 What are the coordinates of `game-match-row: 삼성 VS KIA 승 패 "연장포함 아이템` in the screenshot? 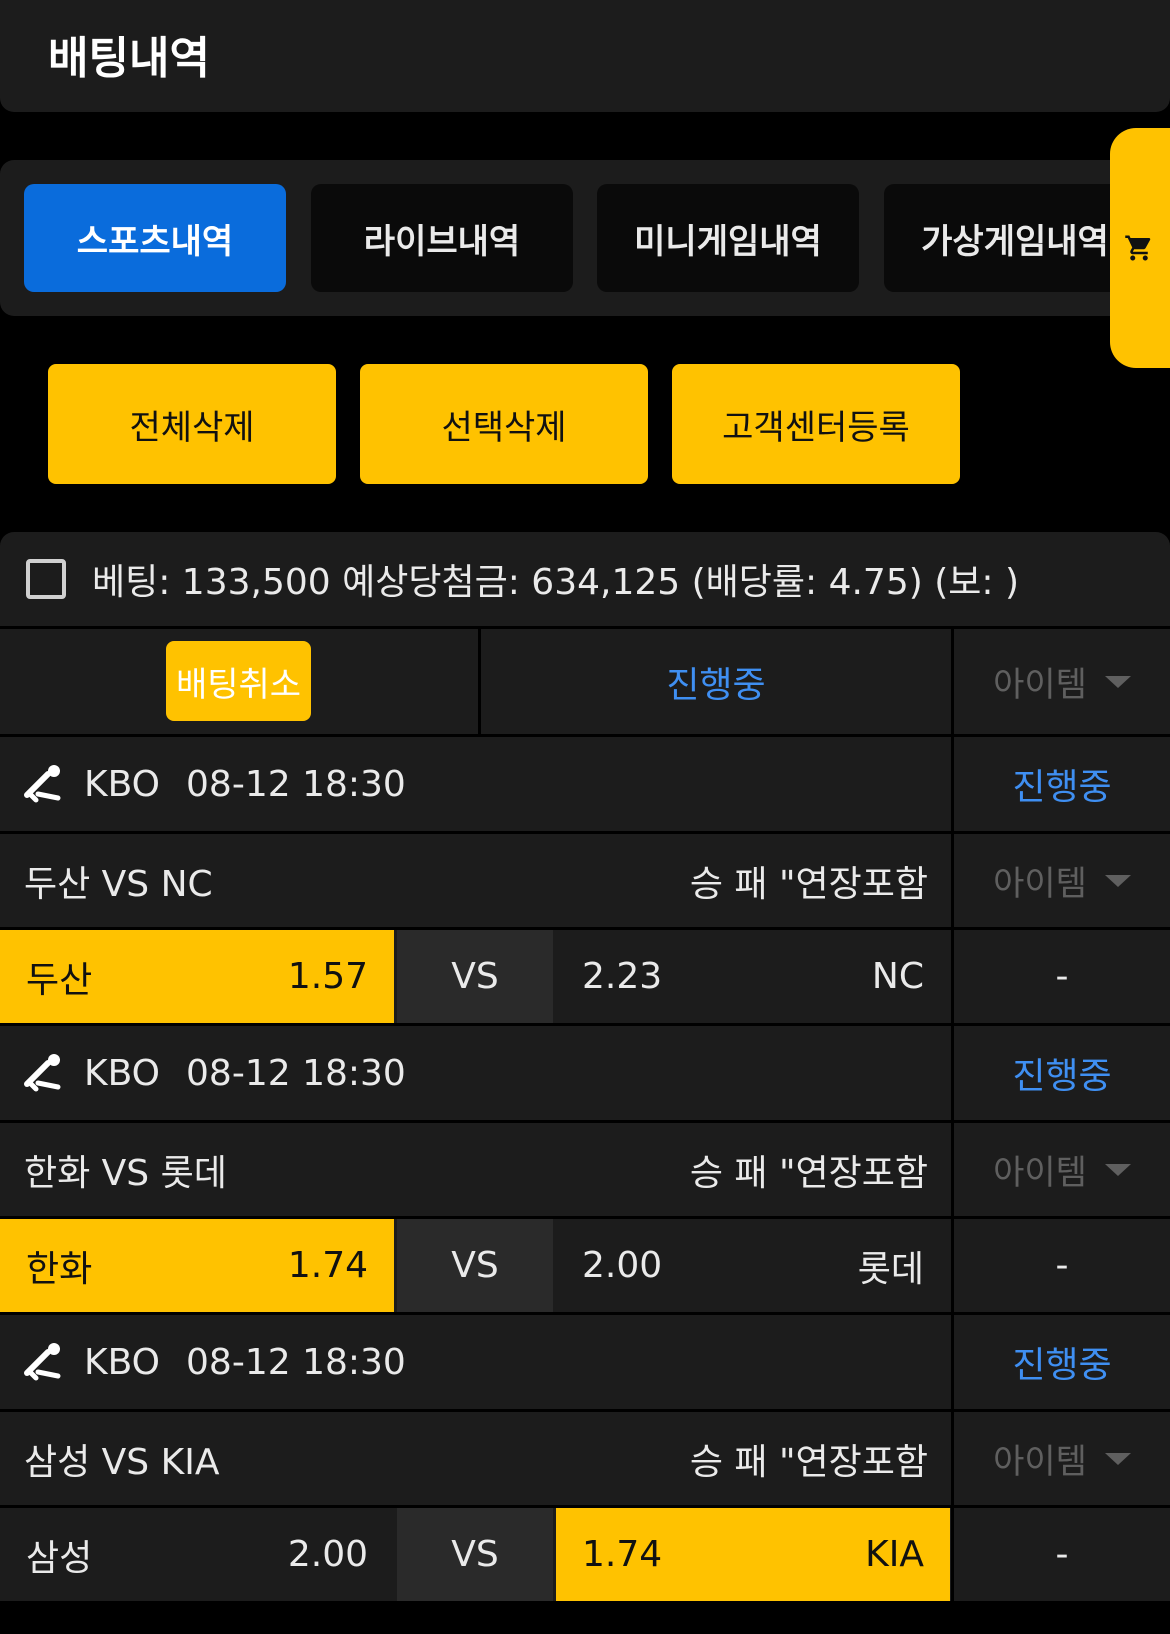 It's located at (585, 1457).